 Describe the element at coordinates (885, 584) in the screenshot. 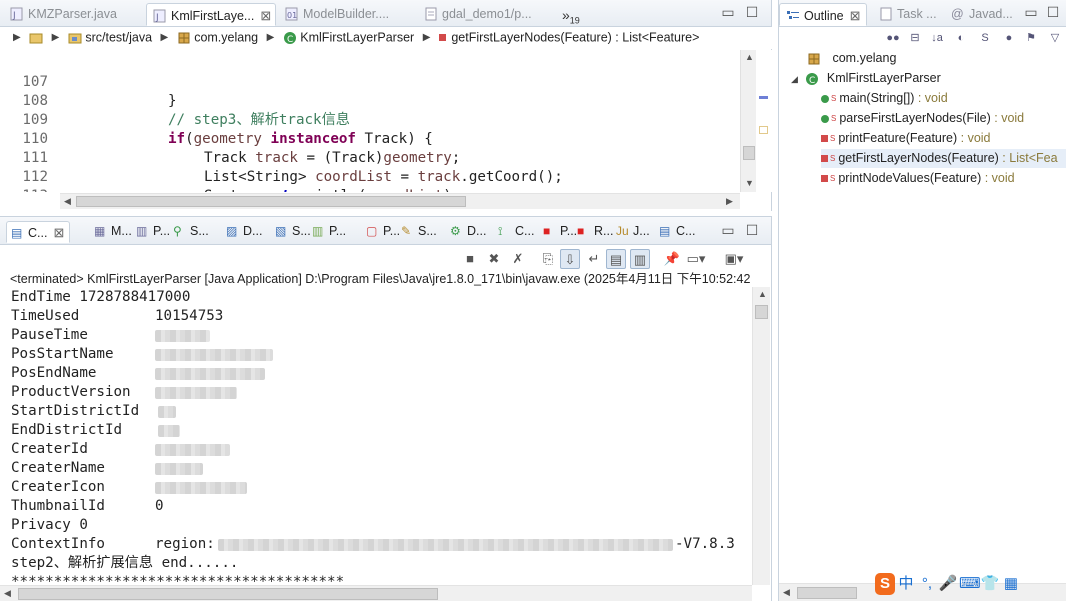

I see `sogou-logo-icon: S` at that location.